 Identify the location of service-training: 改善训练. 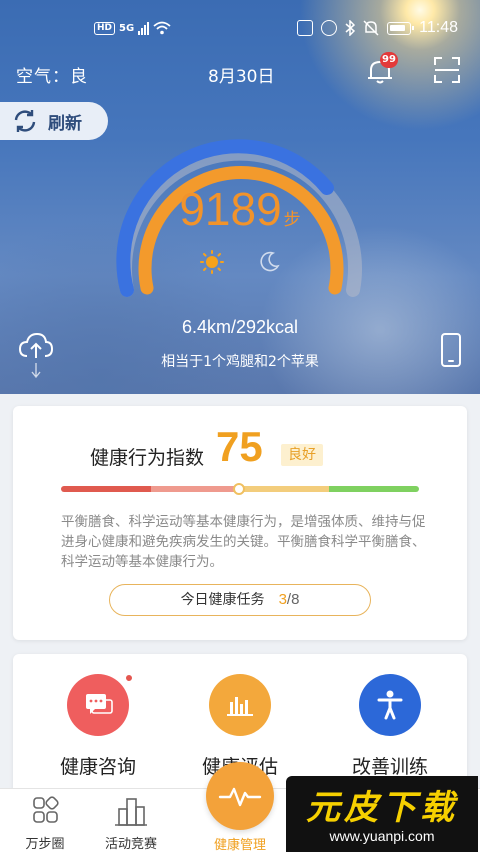
(390, 726).